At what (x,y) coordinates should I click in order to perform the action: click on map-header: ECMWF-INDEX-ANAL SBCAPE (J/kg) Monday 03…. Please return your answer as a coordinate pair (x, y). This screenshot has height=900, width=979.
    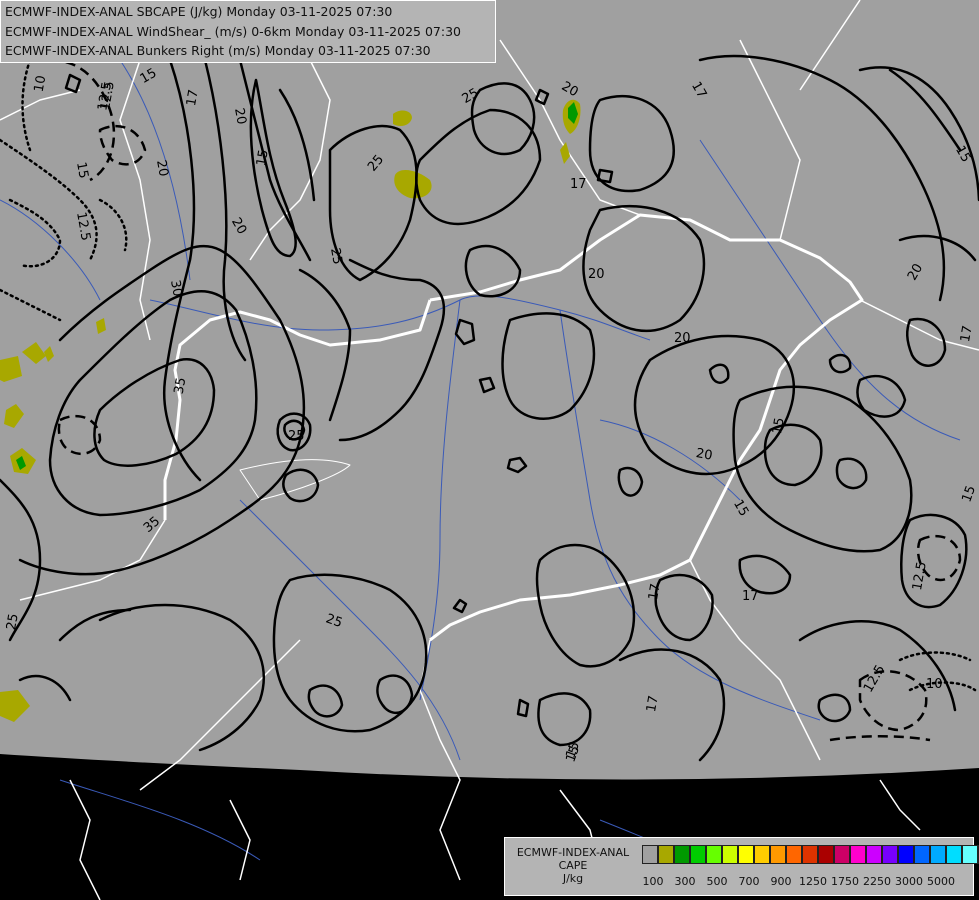
    Looking at the image, I should click on (248, 31).